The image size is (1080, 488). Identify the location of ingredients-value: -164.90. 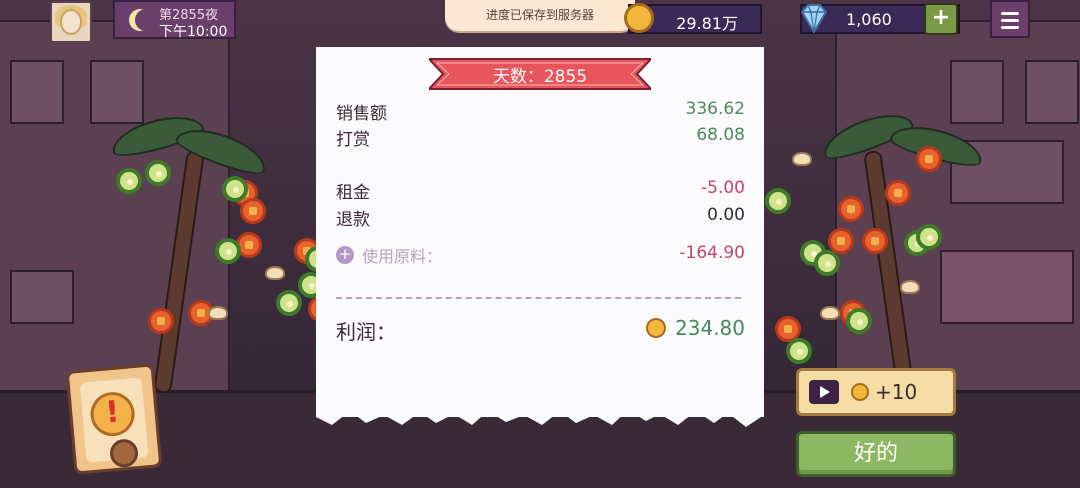
(712, 253).